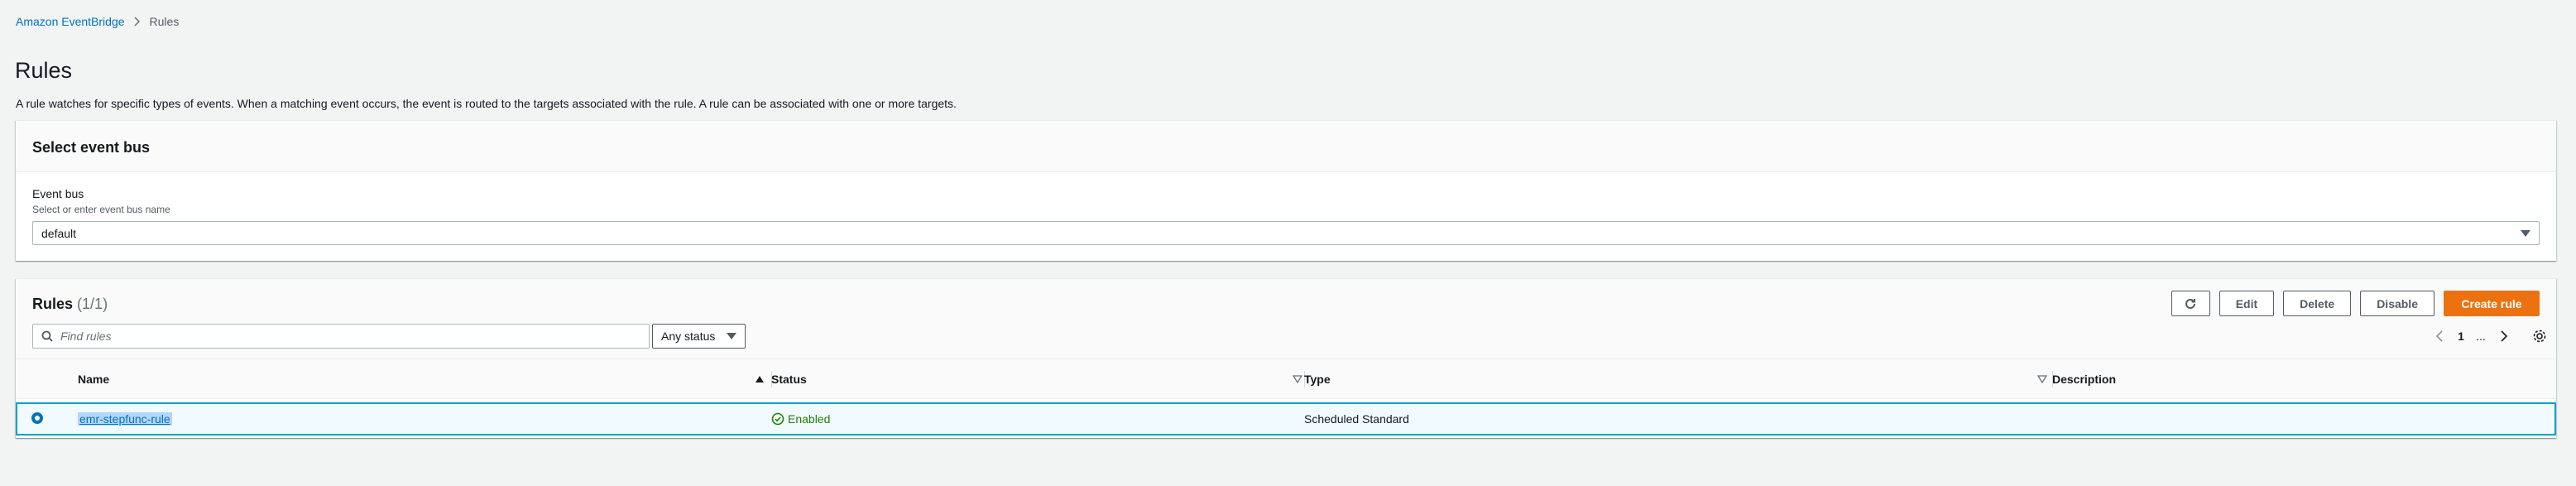  I want to click on rules-actions: Edit Delete Disable Create rule, so click(2355, 304).